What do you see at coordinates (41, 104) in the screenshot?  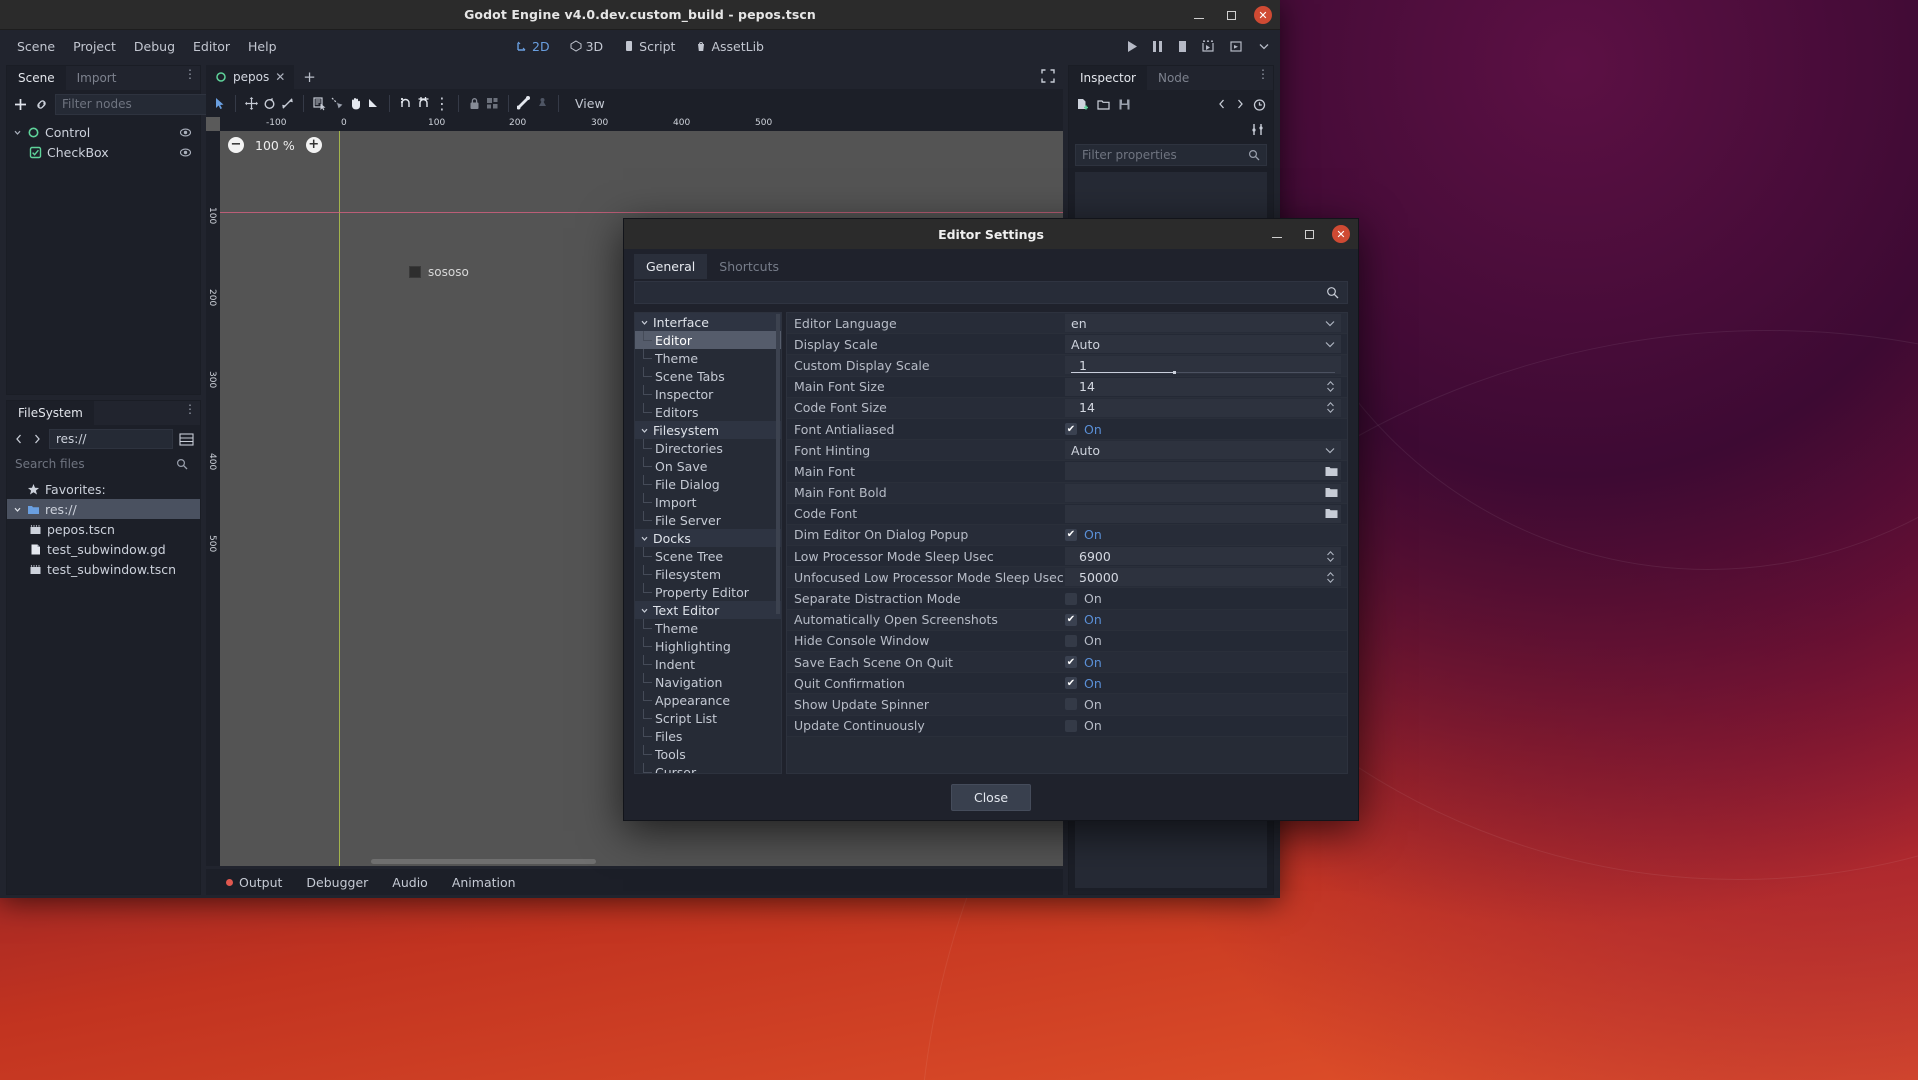 I see `link-icon` at bounding box center [41, 104].